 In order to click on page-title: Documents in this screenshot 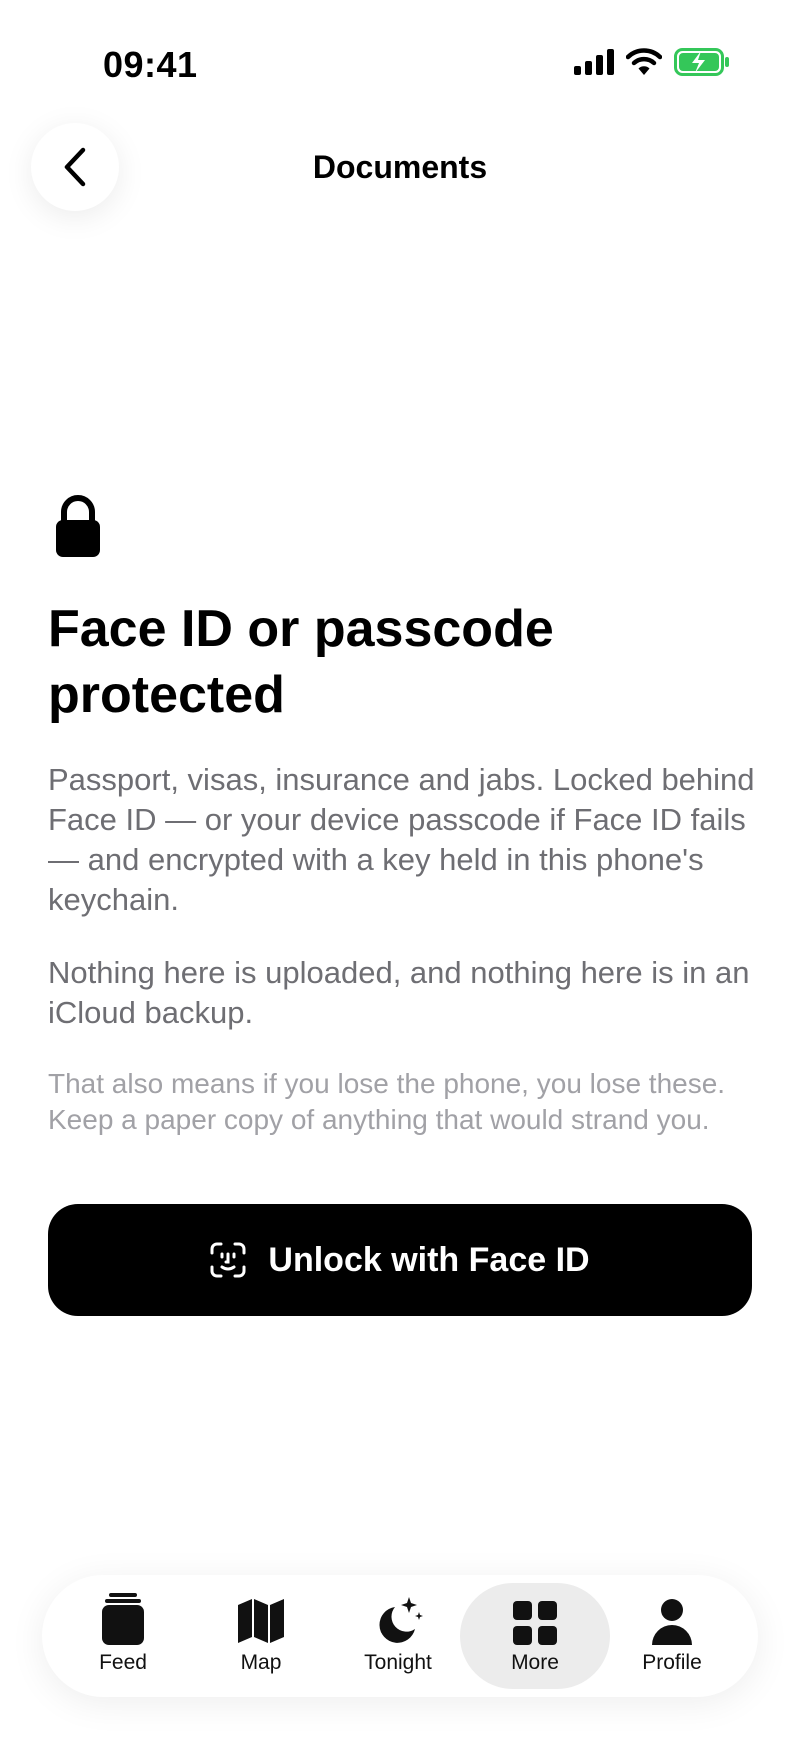, I will do `click(400, 167)`.